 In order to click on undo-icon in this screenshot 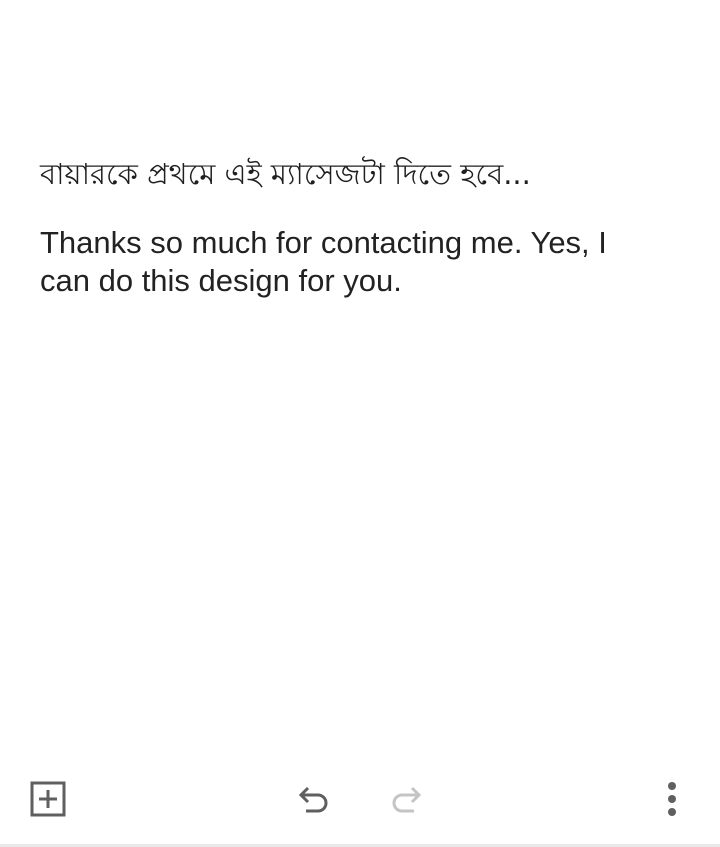, I will do `click(312, 800)`.